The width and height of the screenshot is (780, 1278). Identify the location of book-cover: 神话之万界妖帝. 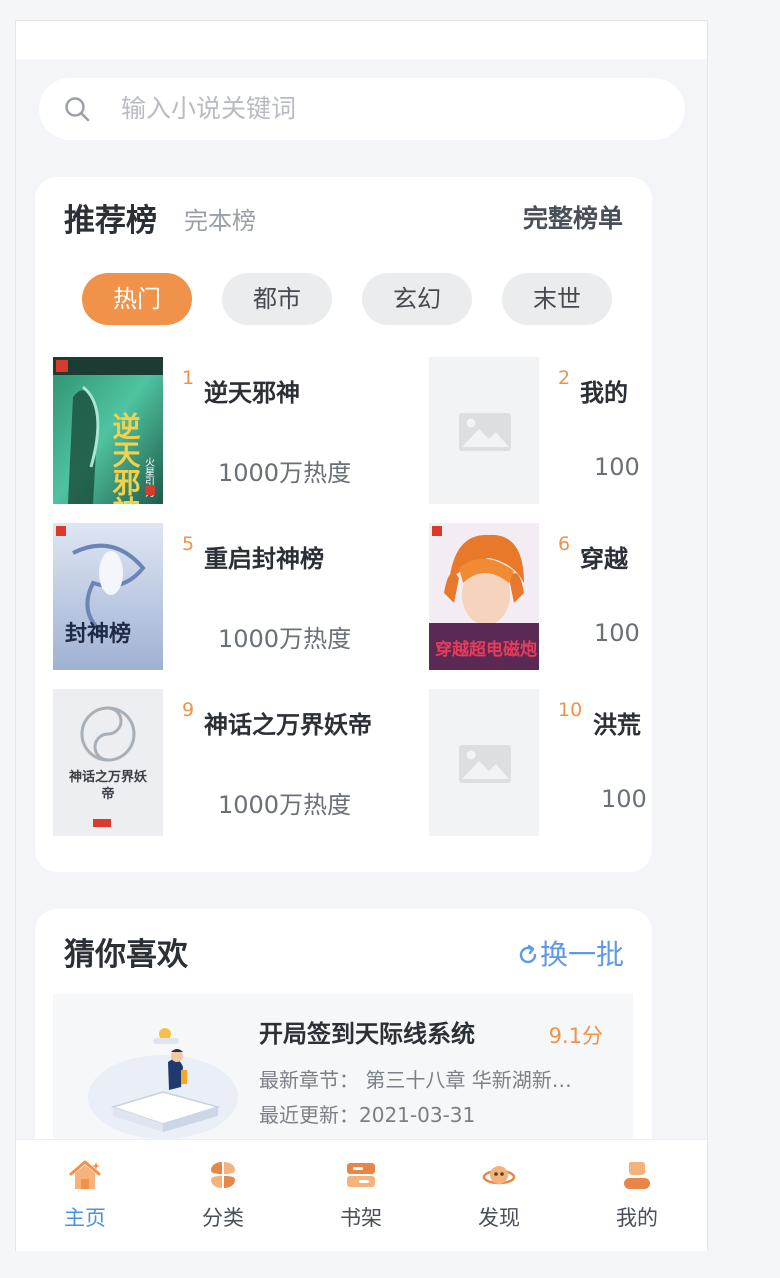
(108, 762).